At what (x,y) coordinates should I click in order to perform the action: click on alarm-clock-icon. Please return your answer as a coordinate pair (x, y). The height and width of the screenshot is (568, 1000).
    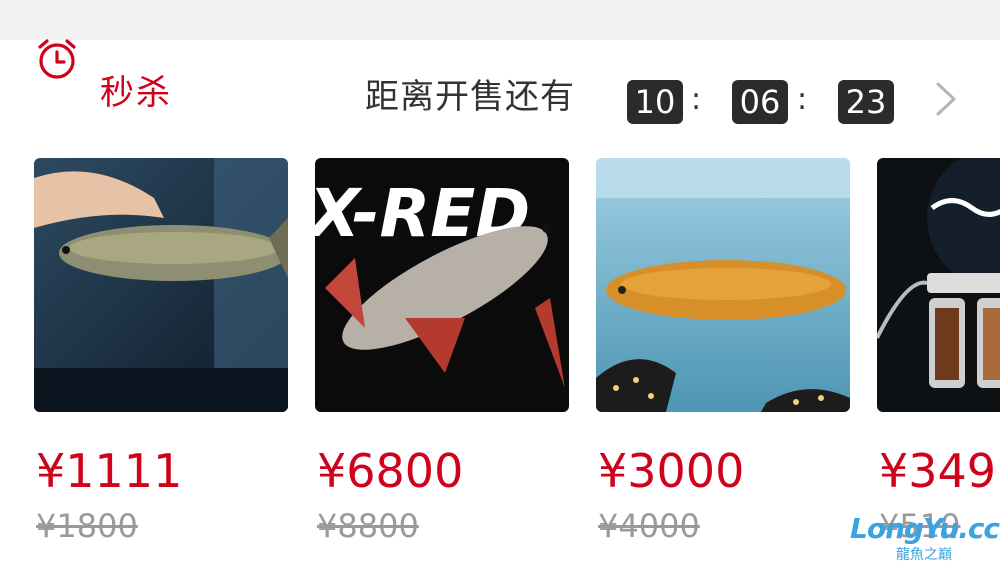
    Looking at the image, I should click on (57, 59).